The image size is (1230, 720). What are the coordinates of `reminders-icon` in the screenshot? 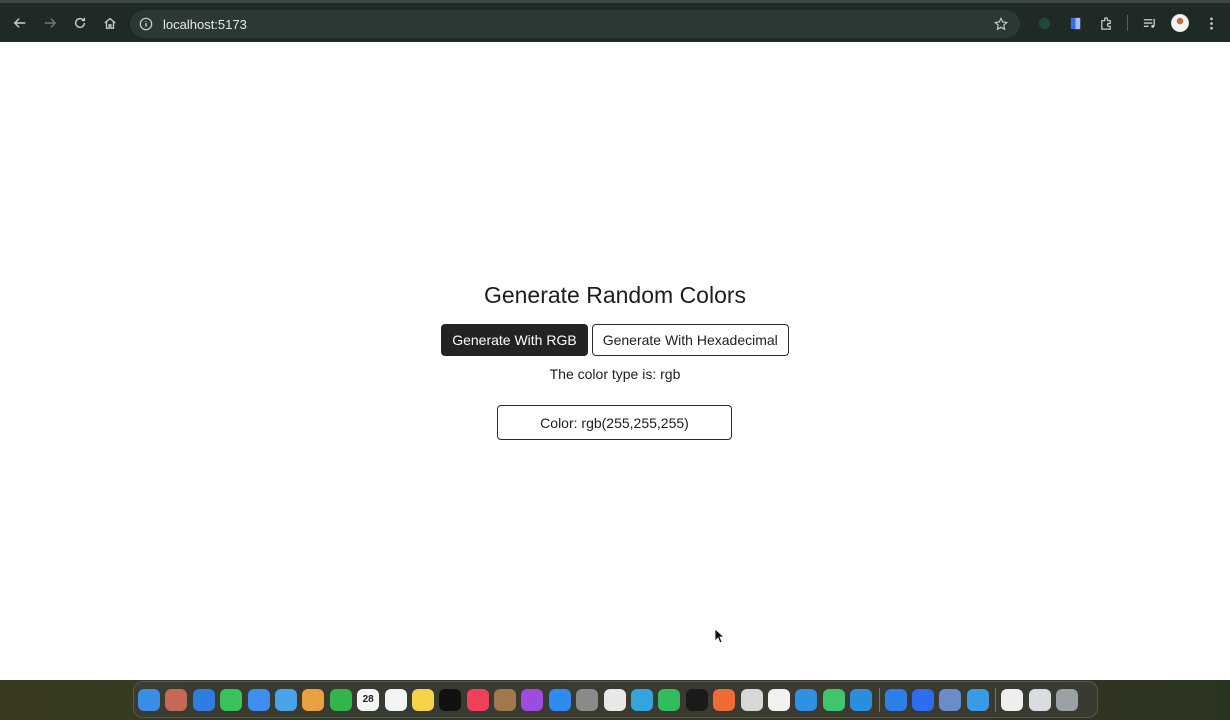 It's located at (395, 699).